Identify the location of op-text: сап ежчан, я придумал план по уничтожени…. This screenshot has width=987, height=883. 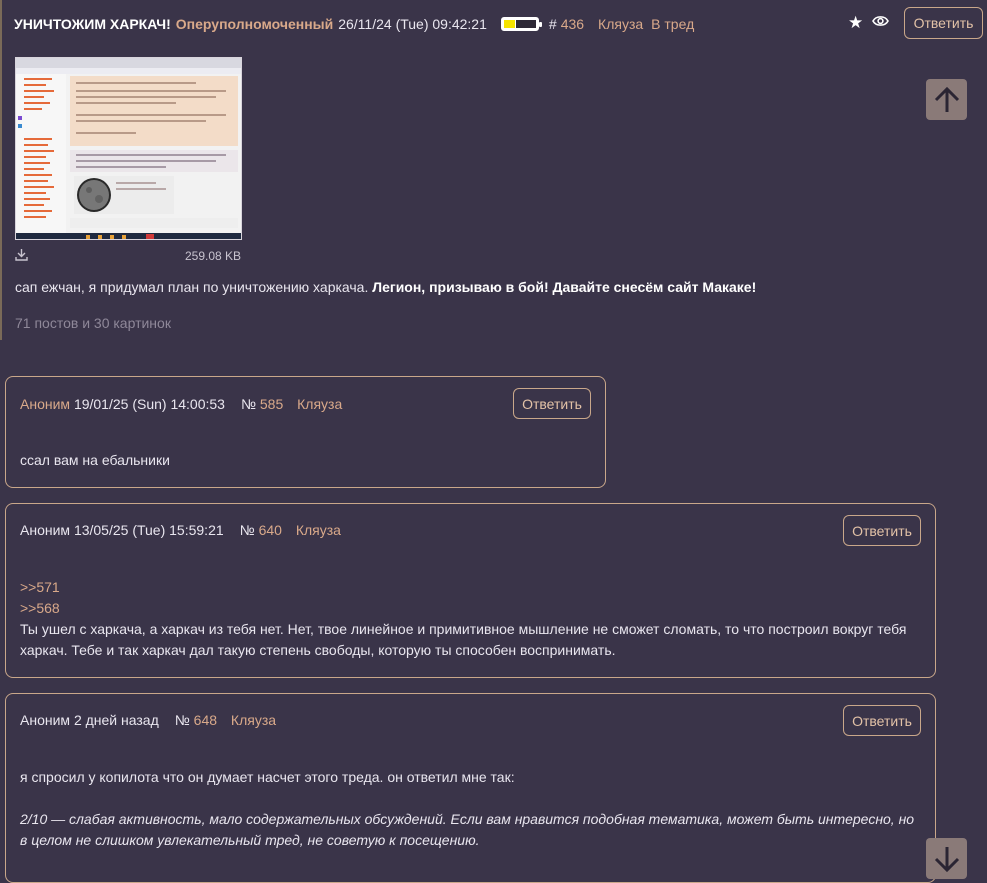
(385, 287).